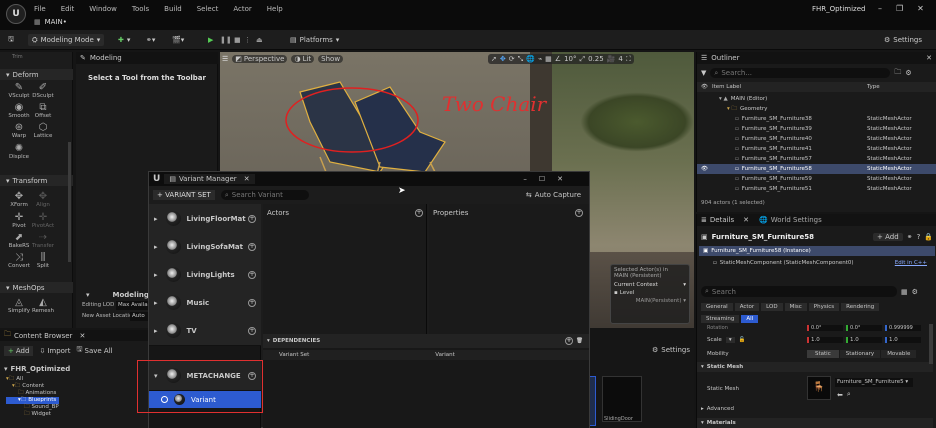 This screenshot has width=936, height=428. What do you see at coordinates (205, 331) in the screenshot?
I see `variant-set-row: ▸ TV +` at bounding box center [205, 331].